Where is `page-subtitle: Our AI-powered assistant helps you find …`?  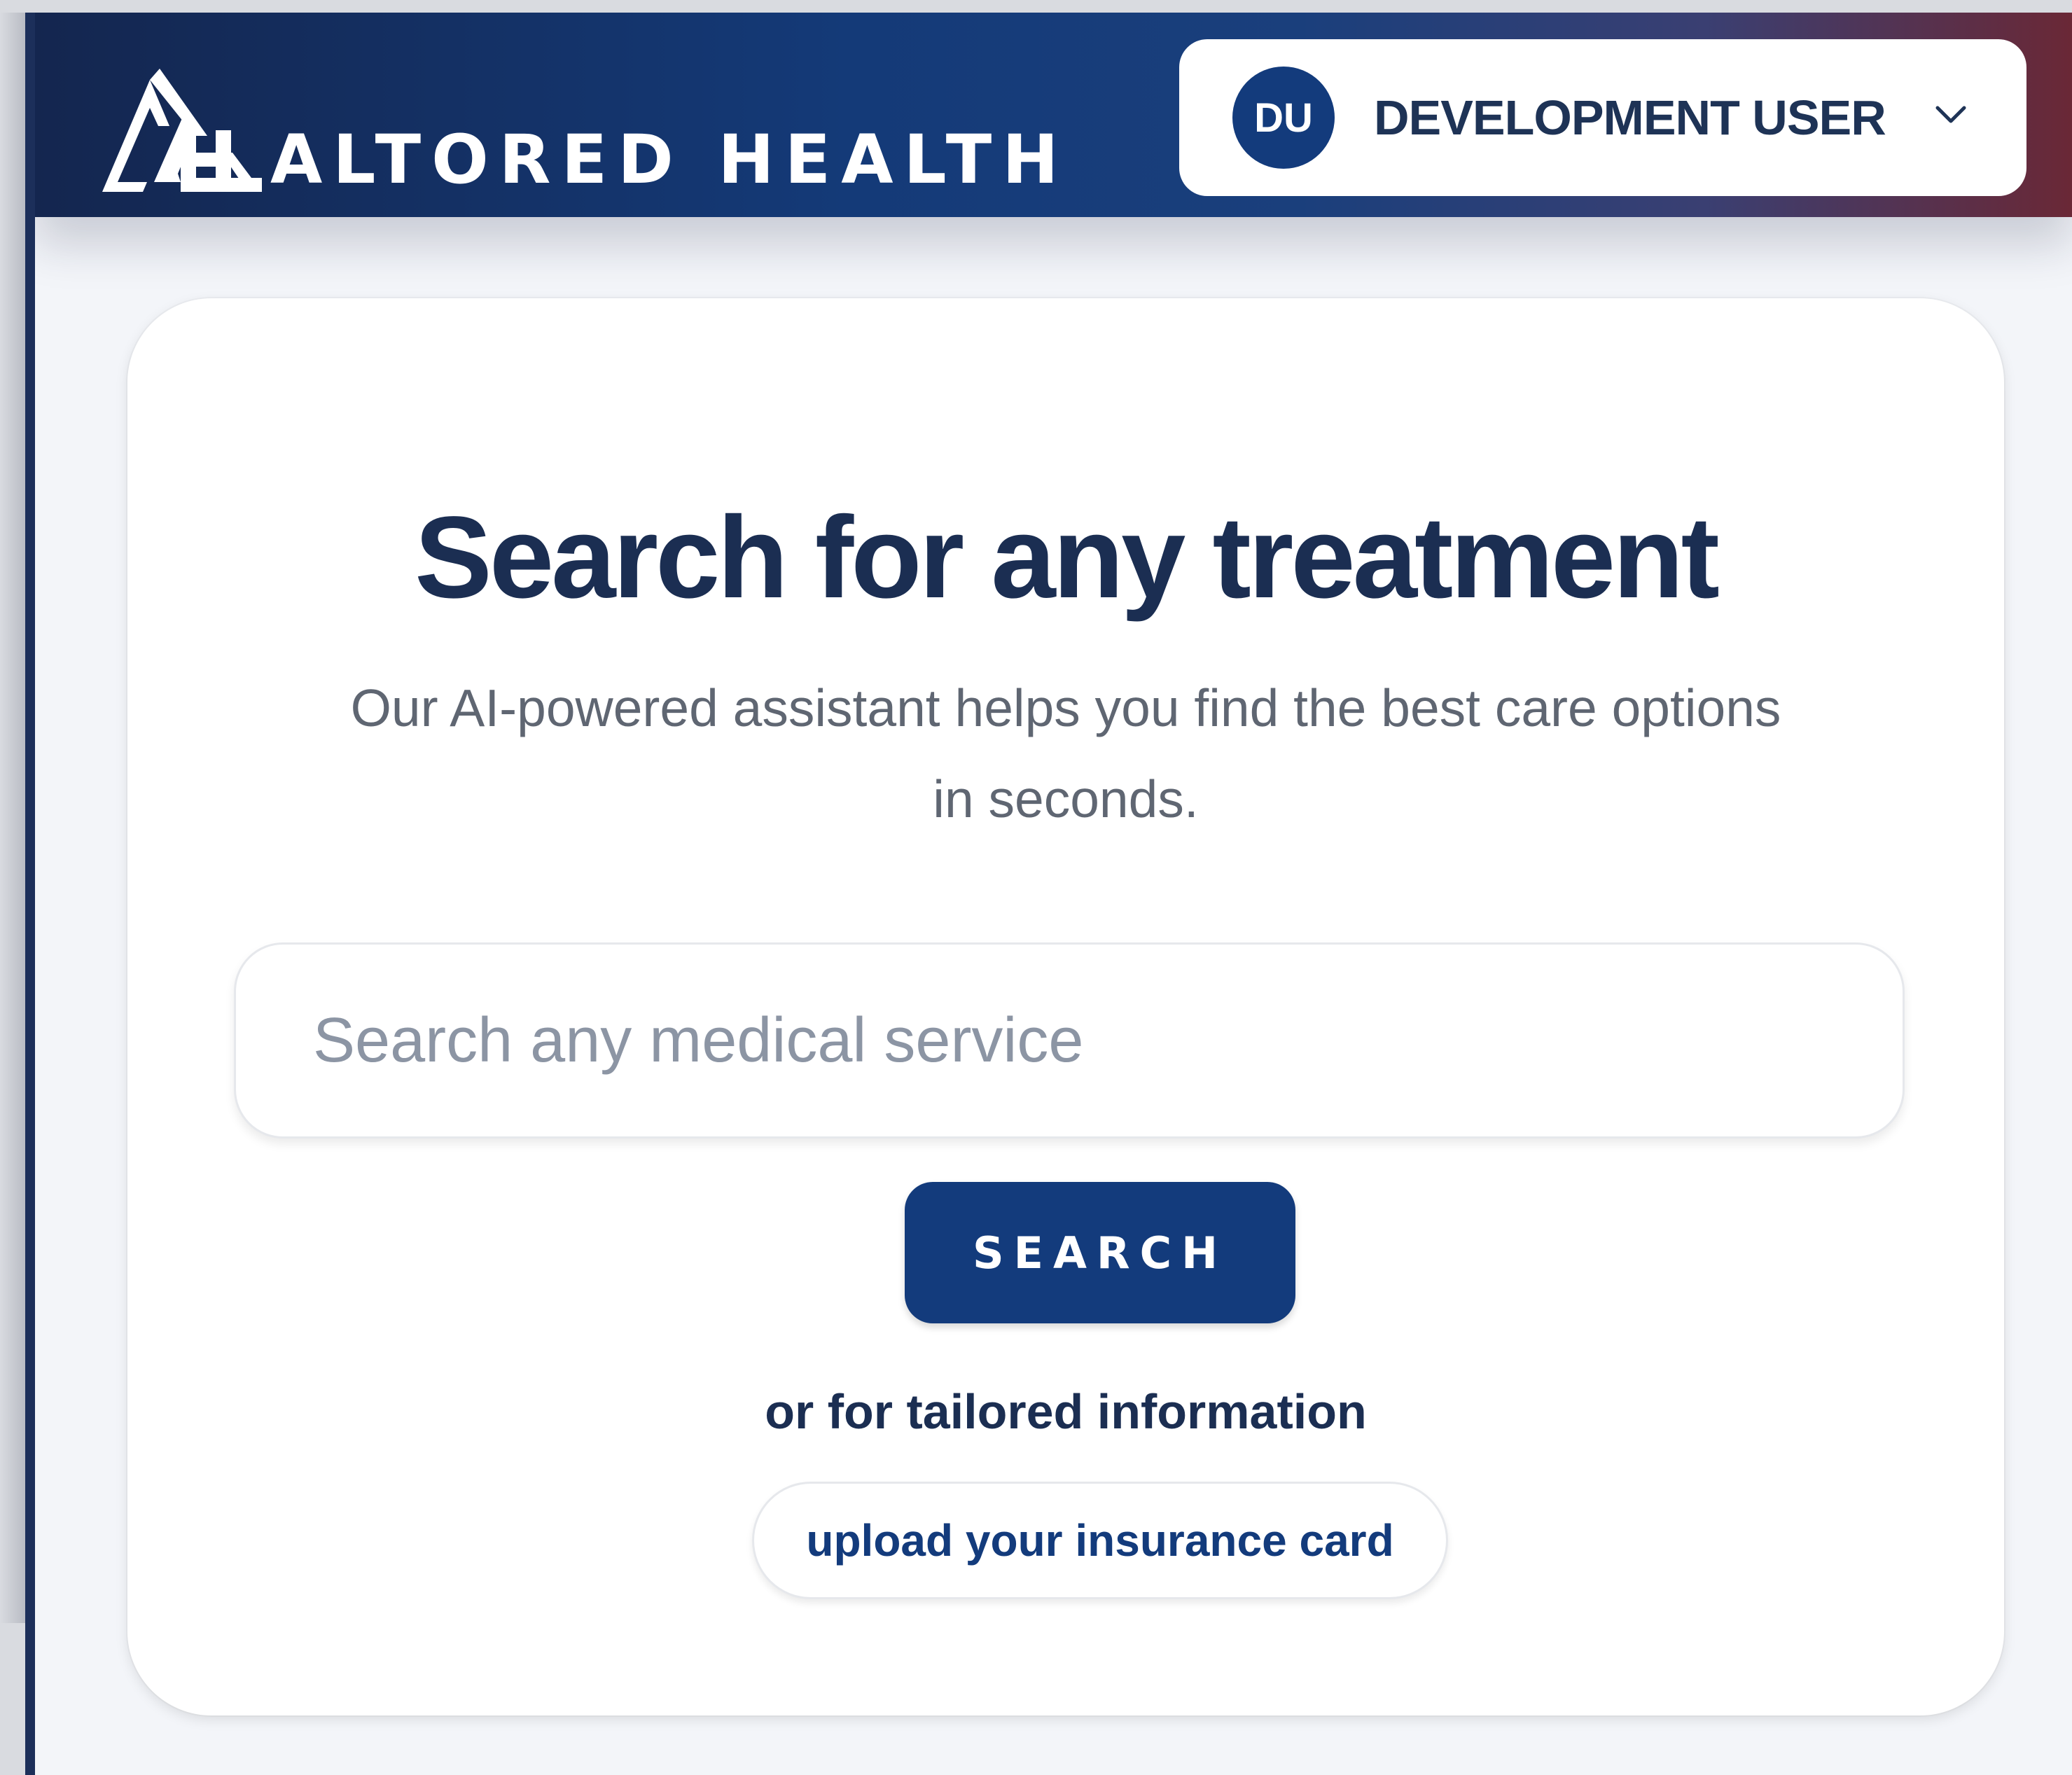
page-subtitle: Our AI-powered assistant helps you find … is located at coordinates (1065, 753).